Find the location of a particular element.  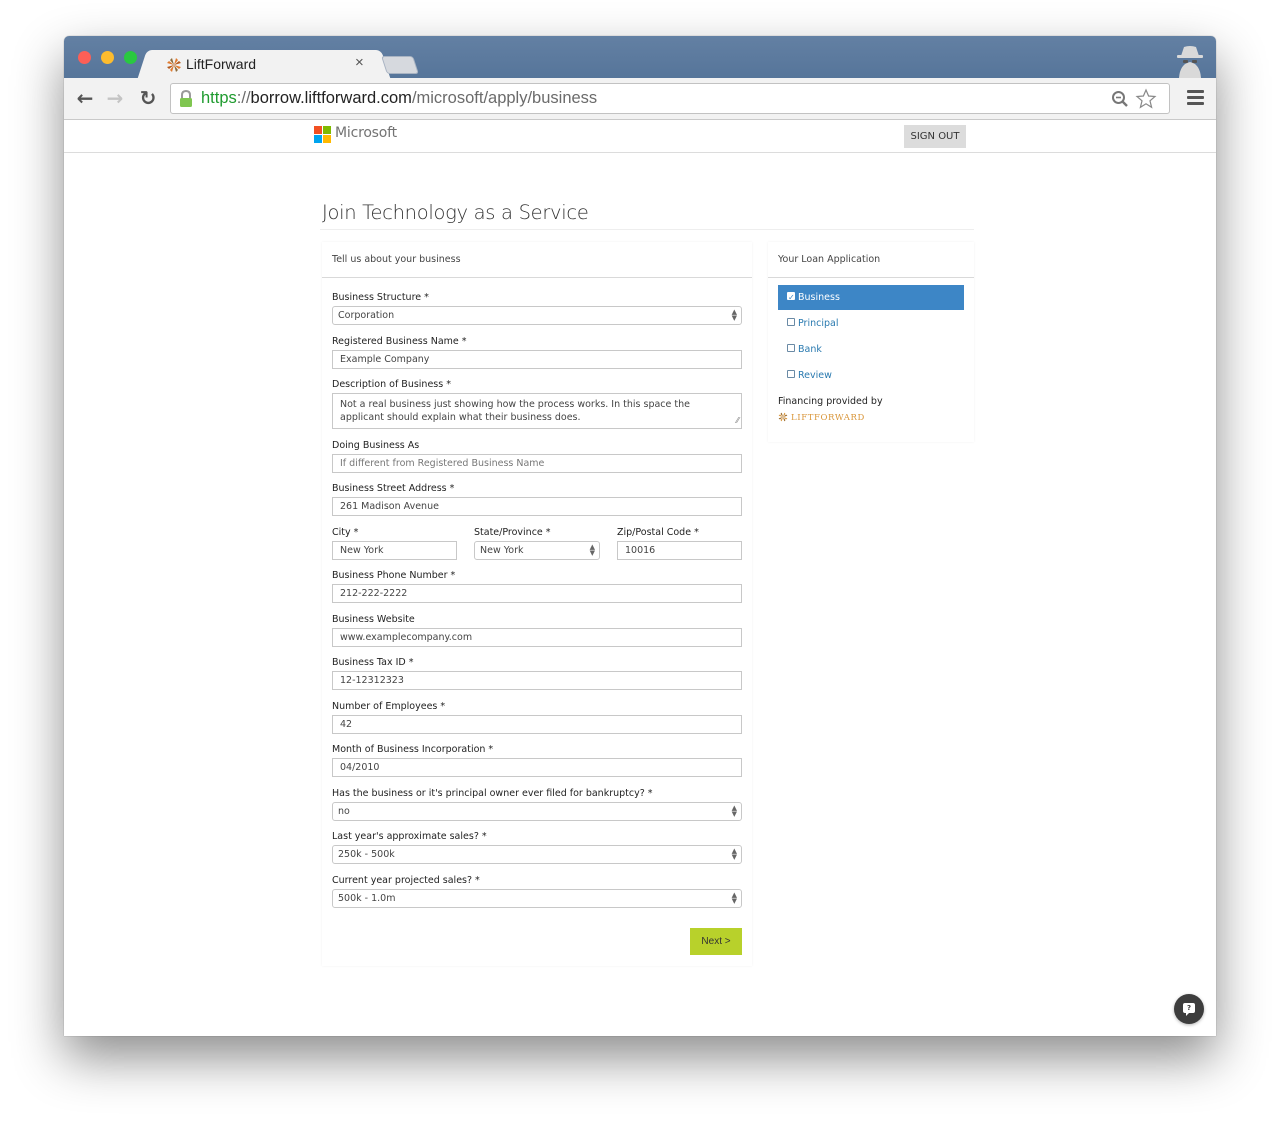

projected-sales-value: 500k - 1.0m is located at coordinates (367, 898).